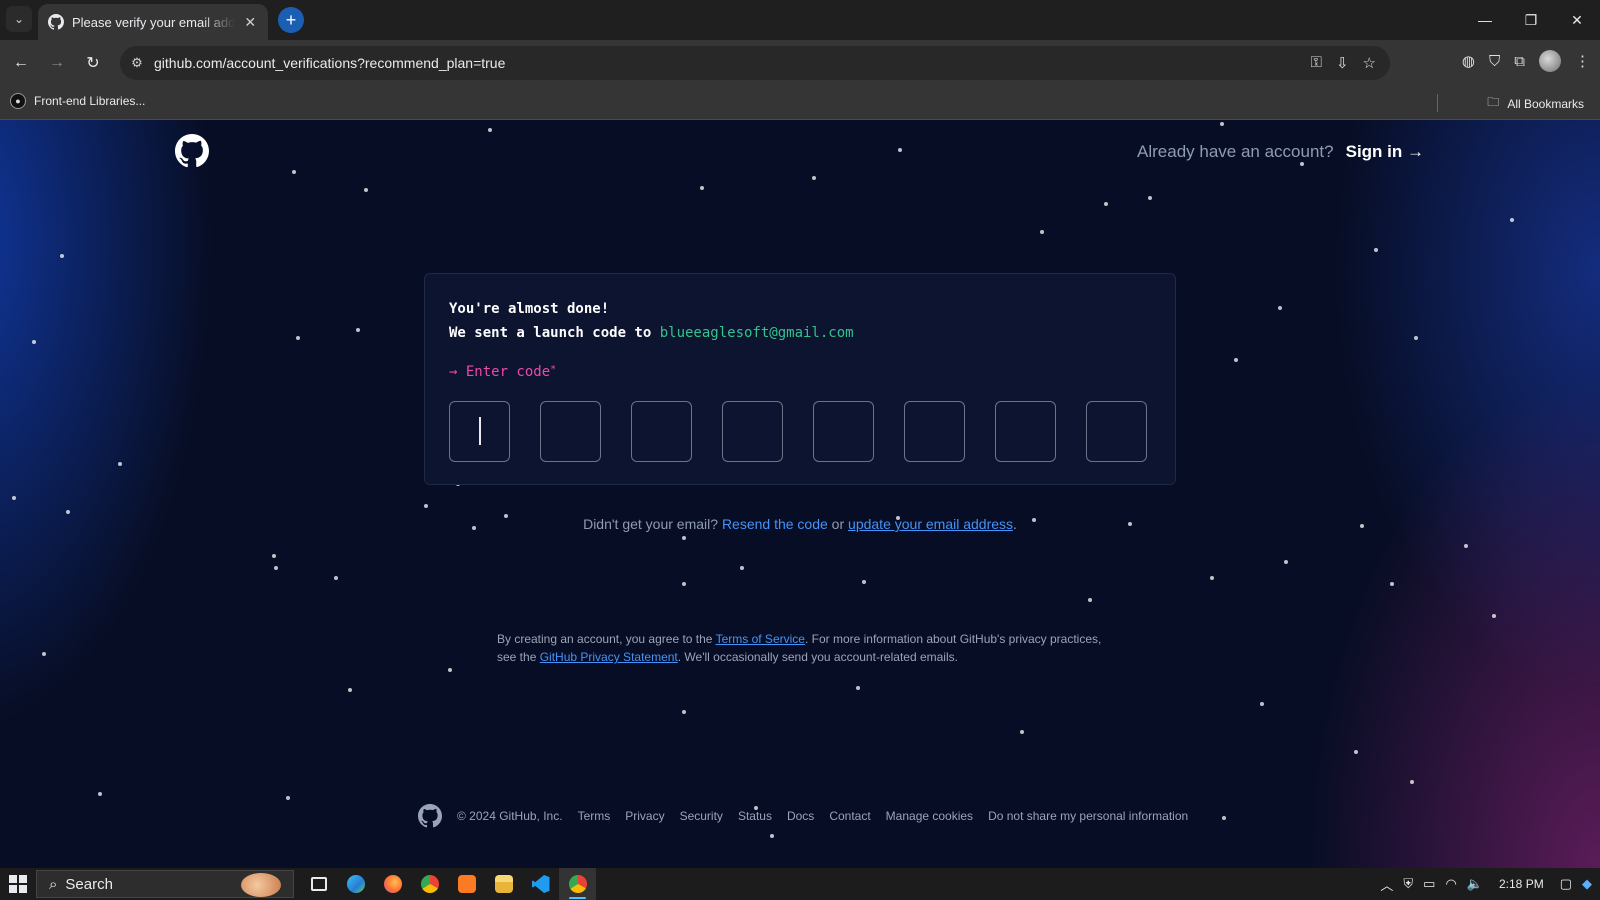 This screenshot has height=900, width=1600. Describe the element at coordinates (53, 884) in the screenshot. I see `search-icon: ⌕` at that location.